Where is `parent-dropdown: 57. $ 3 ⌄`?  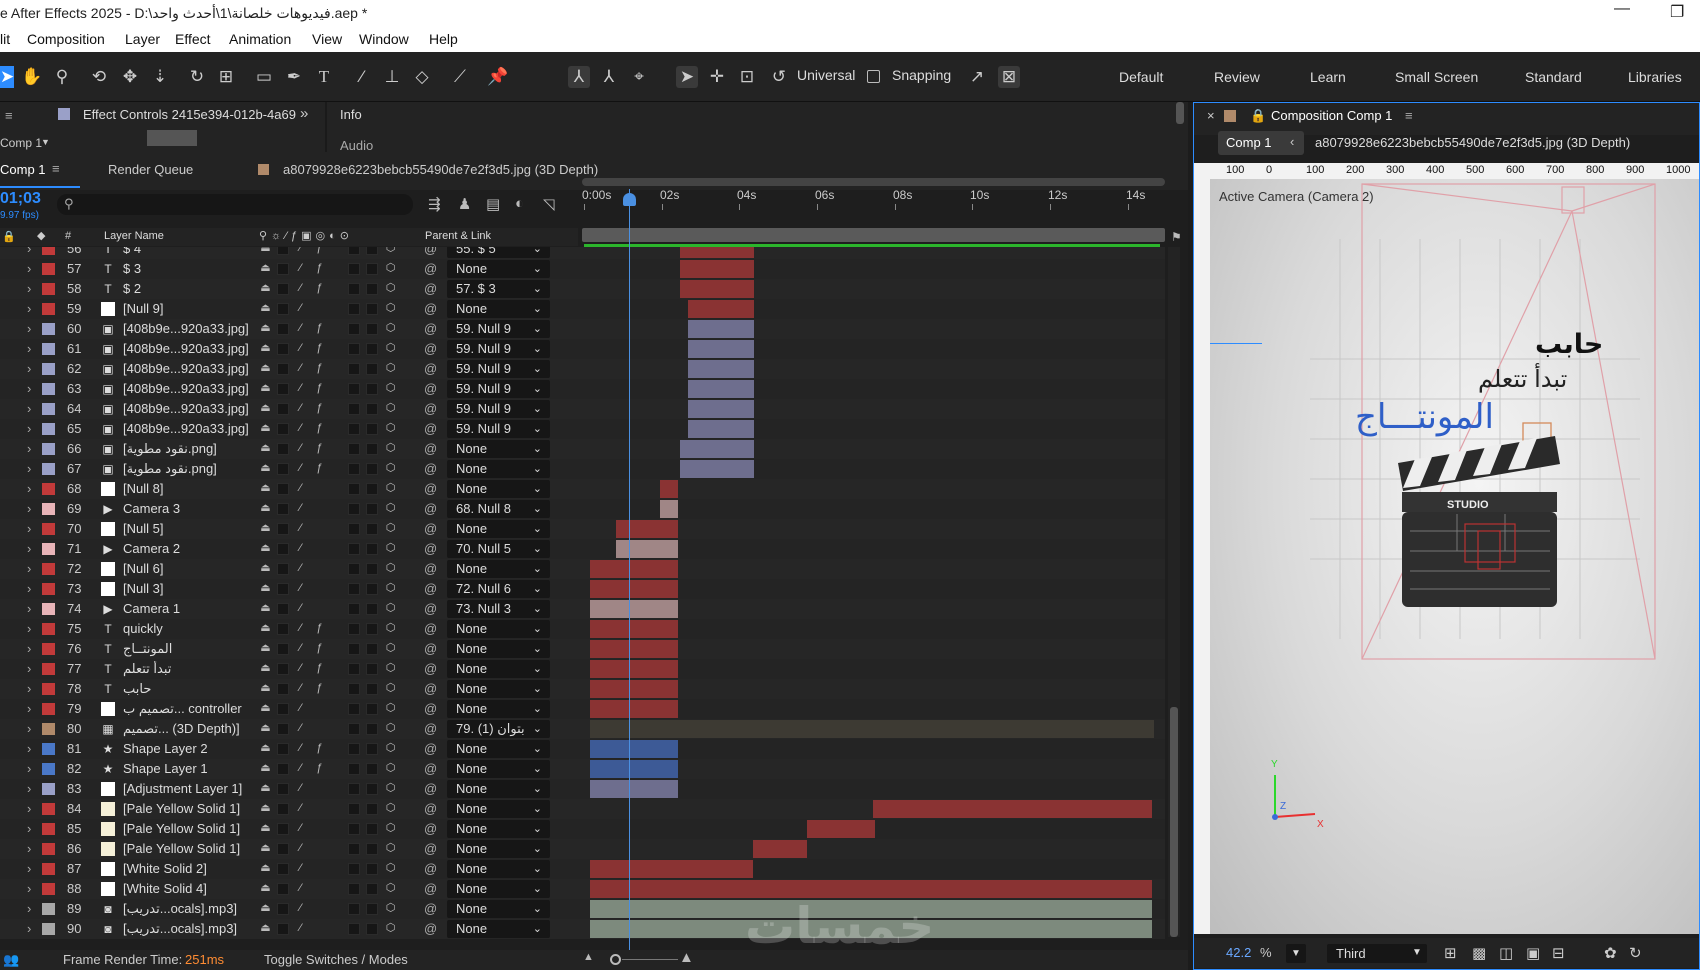 parent-dropdown: 57. $ 3 ⌄ is located at coordinates (498, 289).